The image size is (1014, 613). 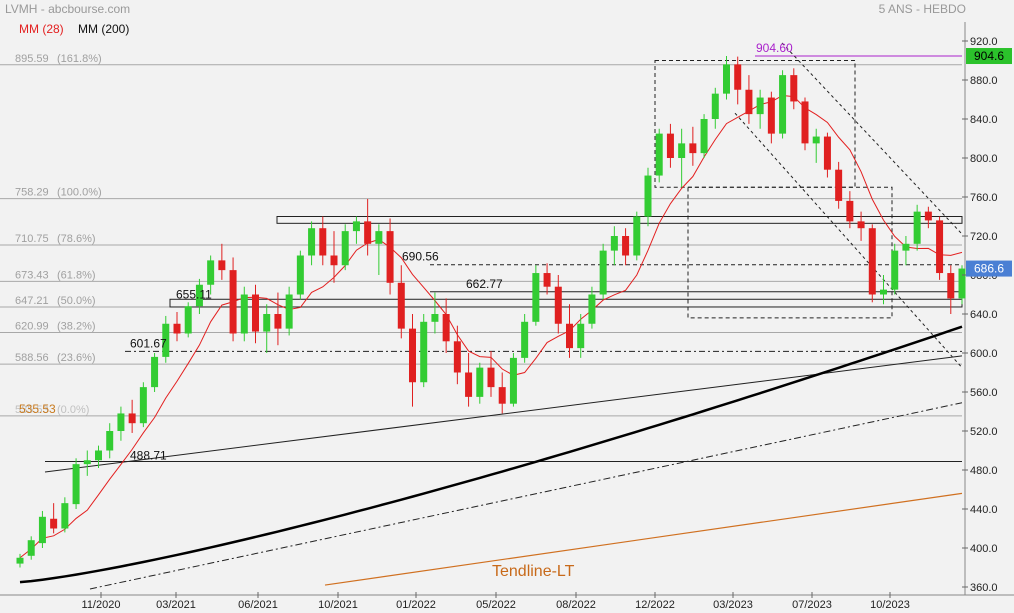 I want to click on y-tick-label-760: 760.0, so click(x=984, y=198).